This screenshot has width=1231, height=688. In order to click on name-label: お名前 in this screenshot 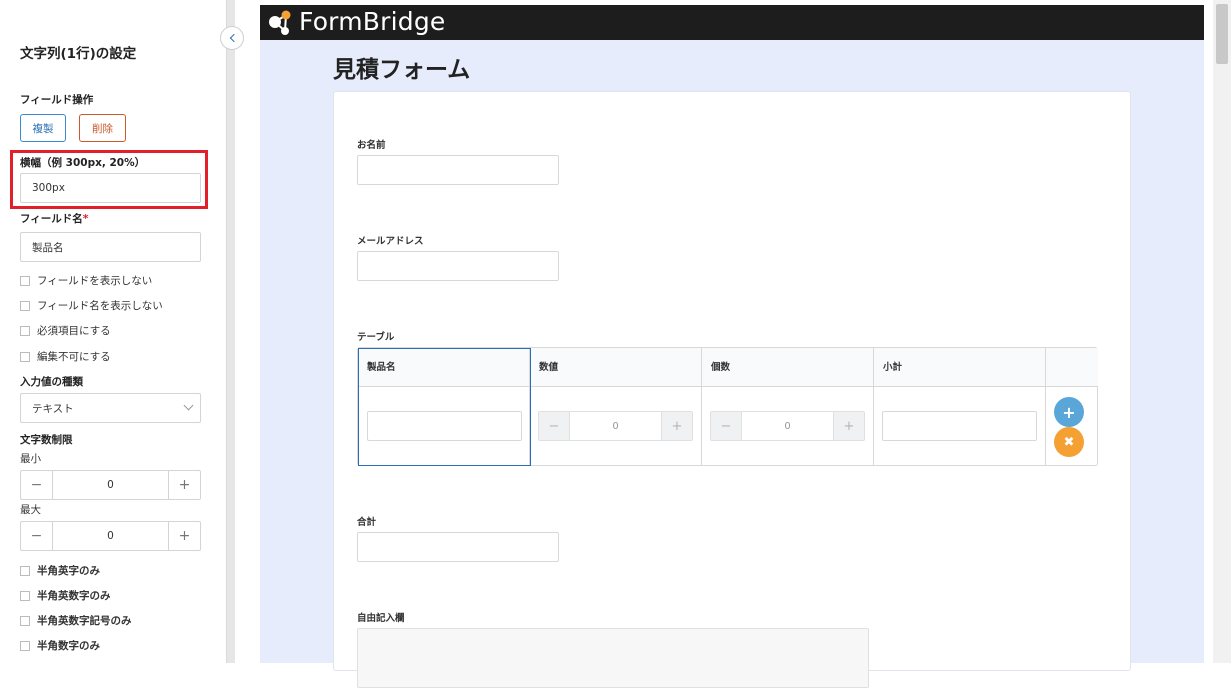, I will do `click(371, 145)`.